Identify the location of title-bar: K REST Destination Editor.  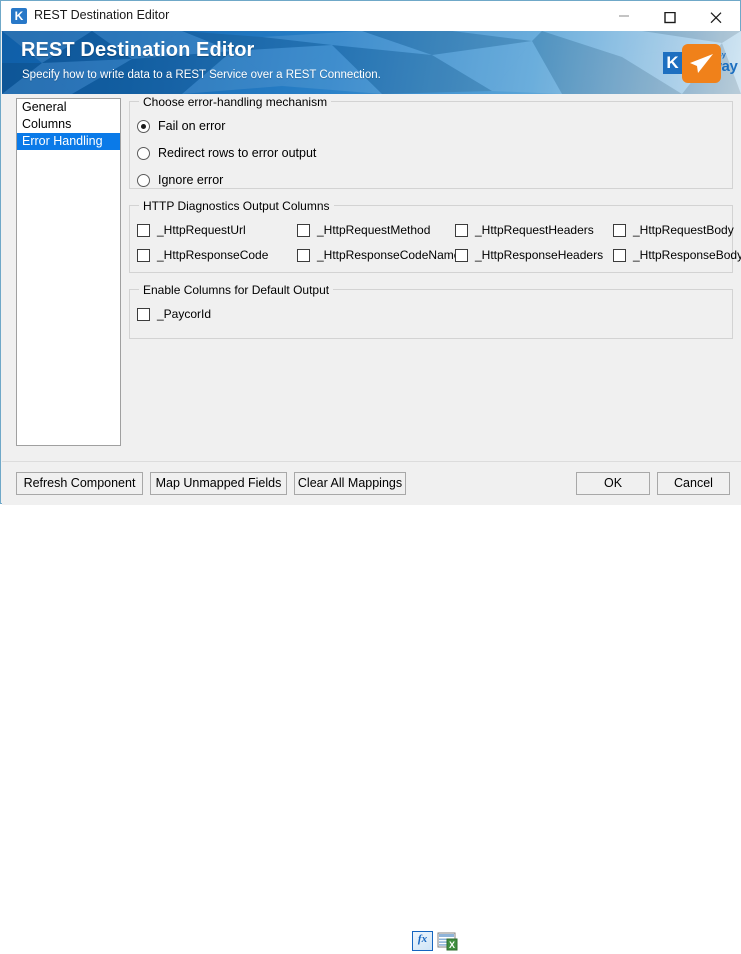
(370, 16).